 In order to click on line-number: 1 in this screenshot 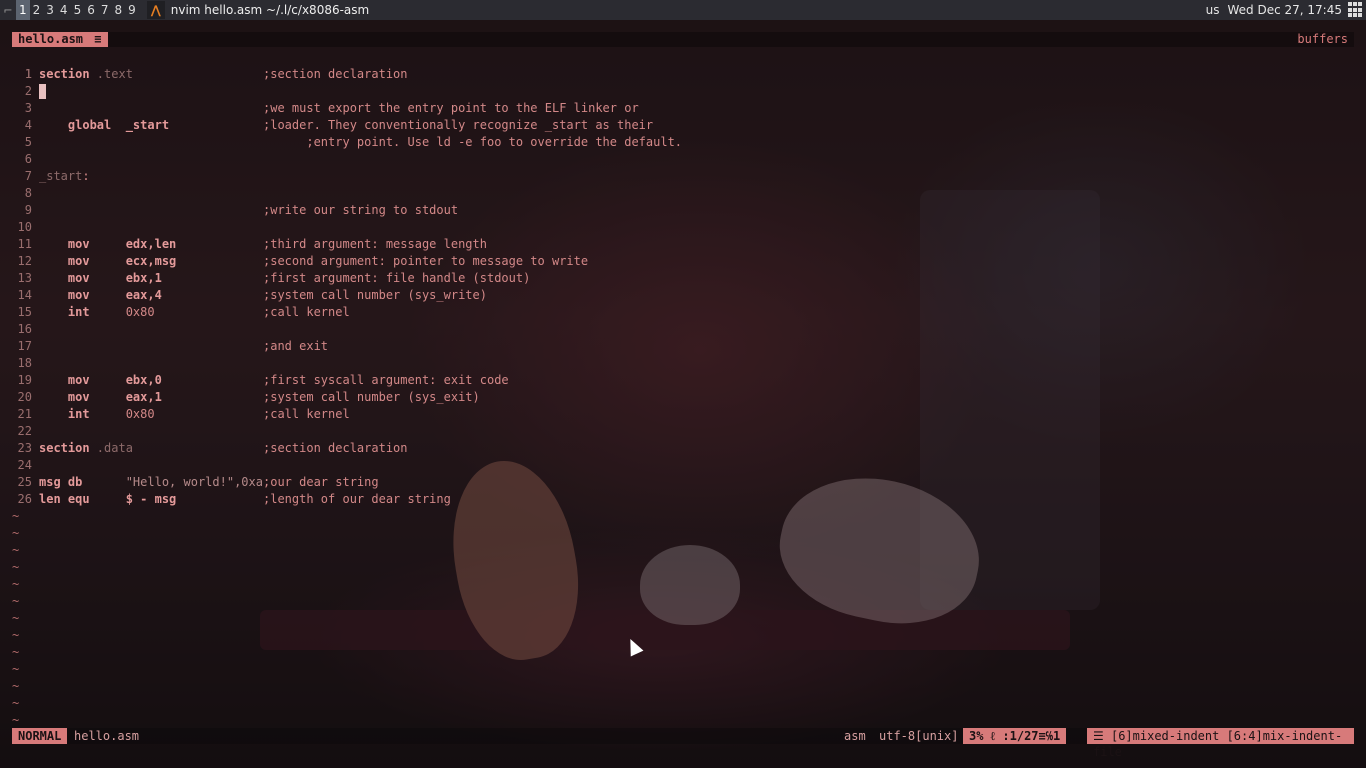, I will do `click(28, 74)`.